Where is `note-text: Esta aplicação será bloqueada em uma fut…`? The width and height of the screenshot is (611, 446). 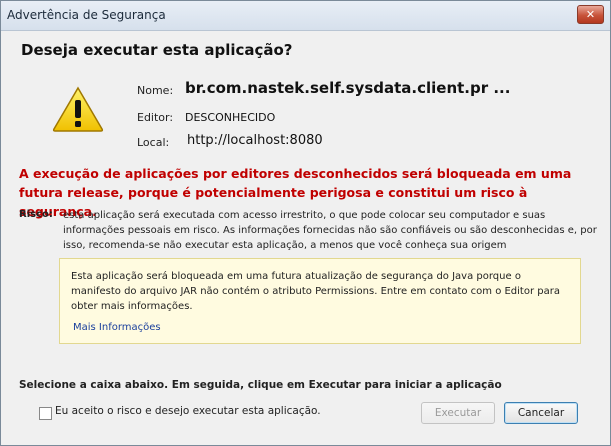 note-text: Esta aplicação será bloqueada em uma fut… is located at coordinates (315, 291).